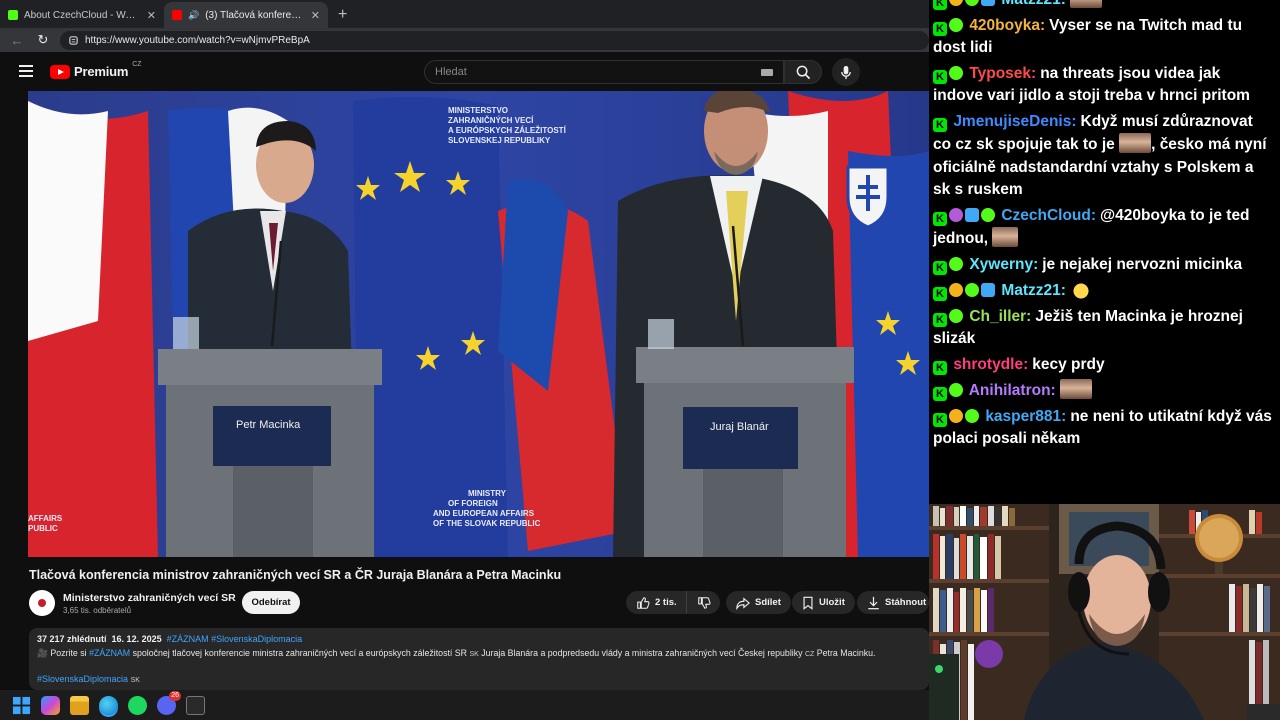 The image size is (1280, 720). I want to click on download-button: Stáhnout, so click(893, 602).